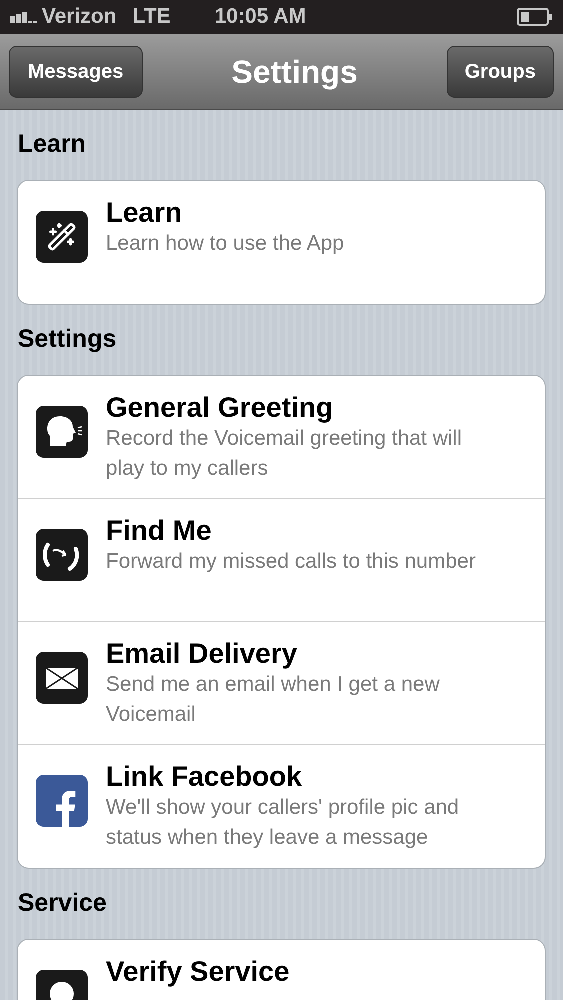 The height and width of the screenshot is (1000, 563). I want to click on groups-button: Groups, so click(500, 72).